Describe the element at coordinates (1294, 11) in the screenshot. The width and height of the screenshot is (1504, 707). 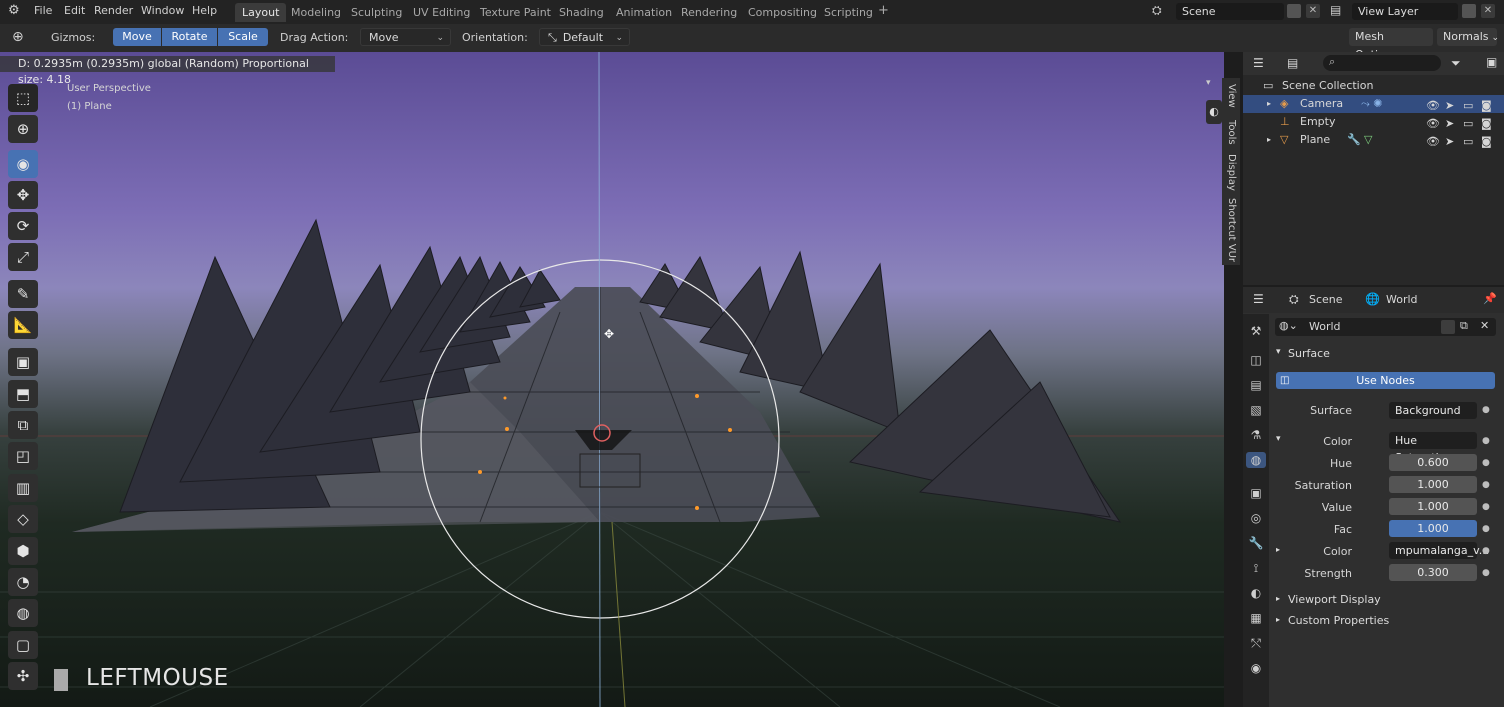
I see `new-scene-icon` at that location.